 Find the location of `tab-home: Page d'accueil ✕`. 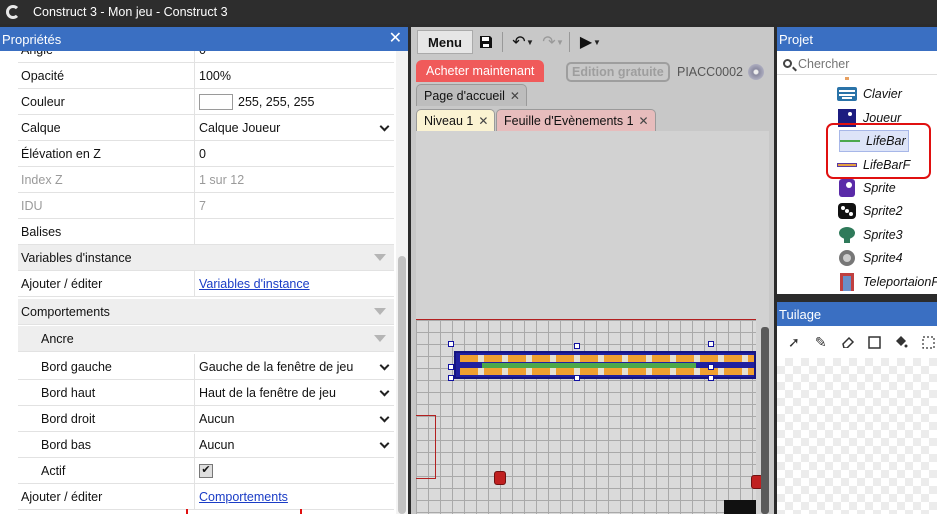

tab-home: Page d'accueil ✕ is located at coordinates (471, 95).